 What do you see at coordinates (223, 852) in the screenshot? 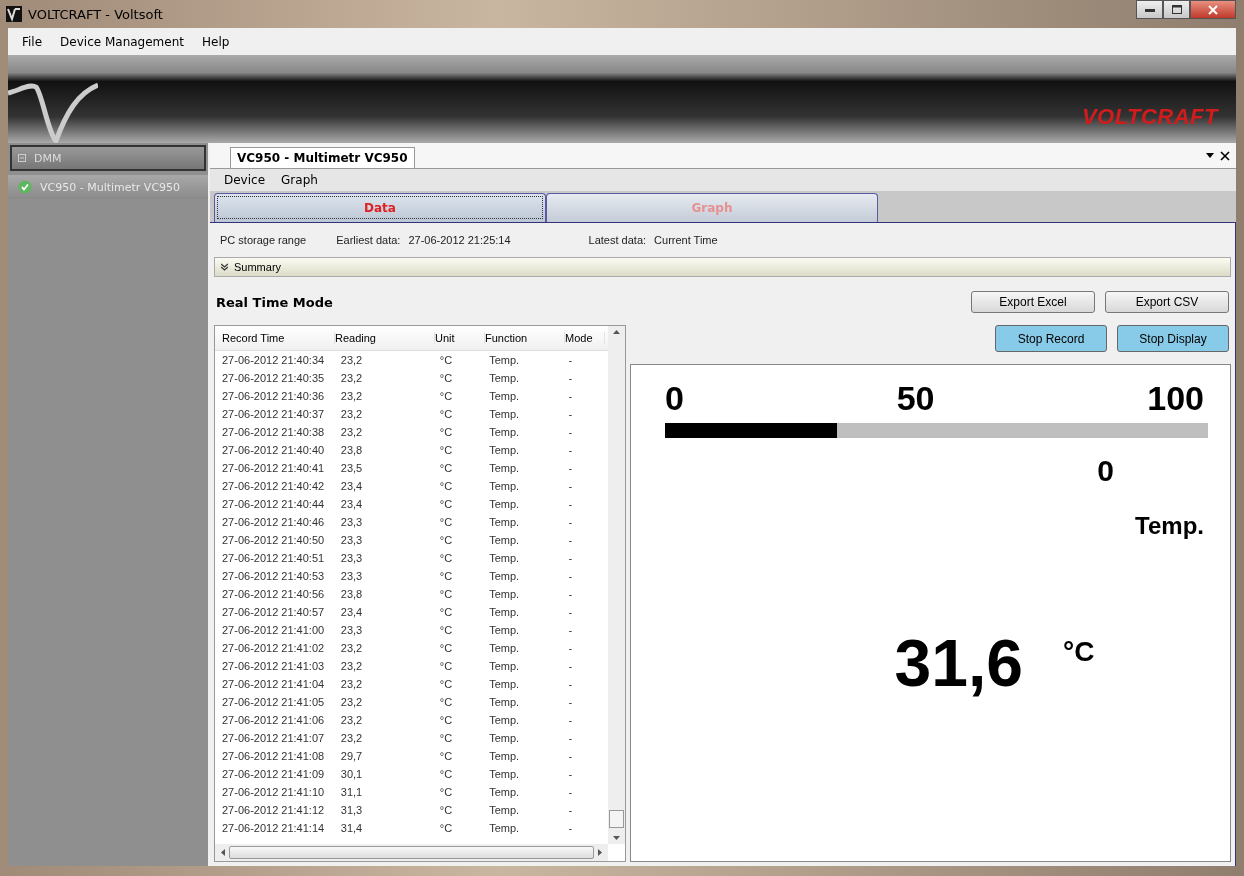
I see `scroll-left-arrow-icon` at bounding box center [223, 852].